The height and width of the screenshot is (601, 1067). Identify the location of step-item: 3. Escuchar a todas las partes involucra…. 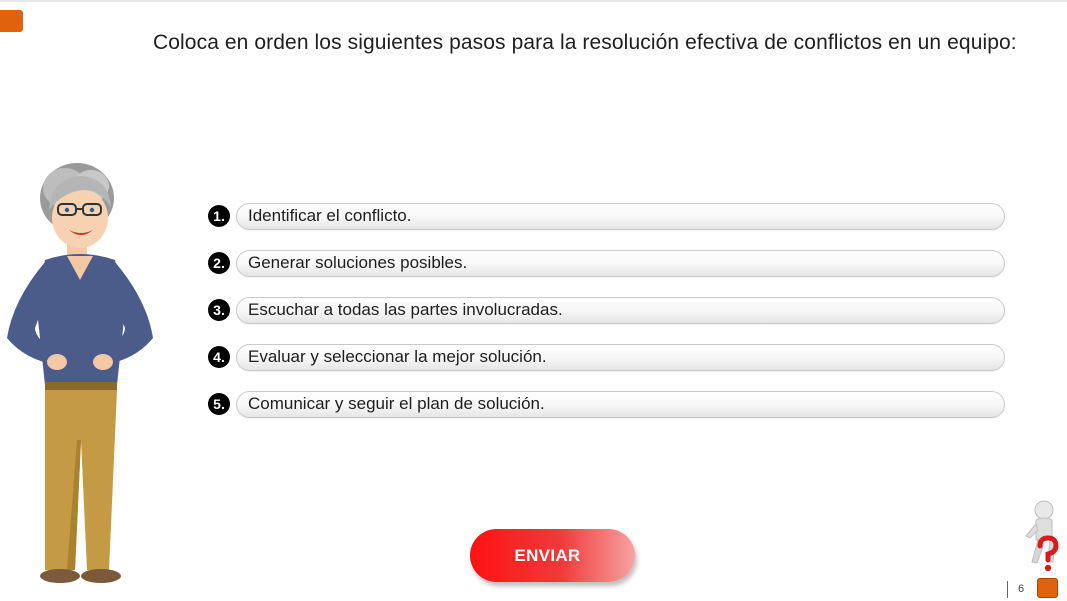
(606, 310).